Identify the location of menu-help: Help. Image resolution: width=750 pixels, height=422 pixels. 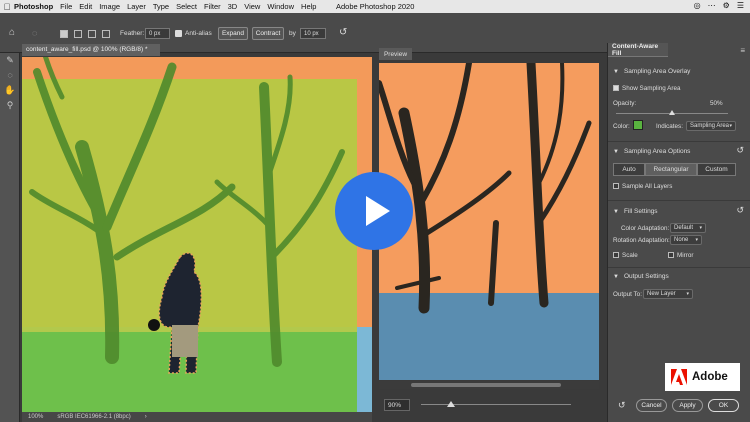
(308, 6).